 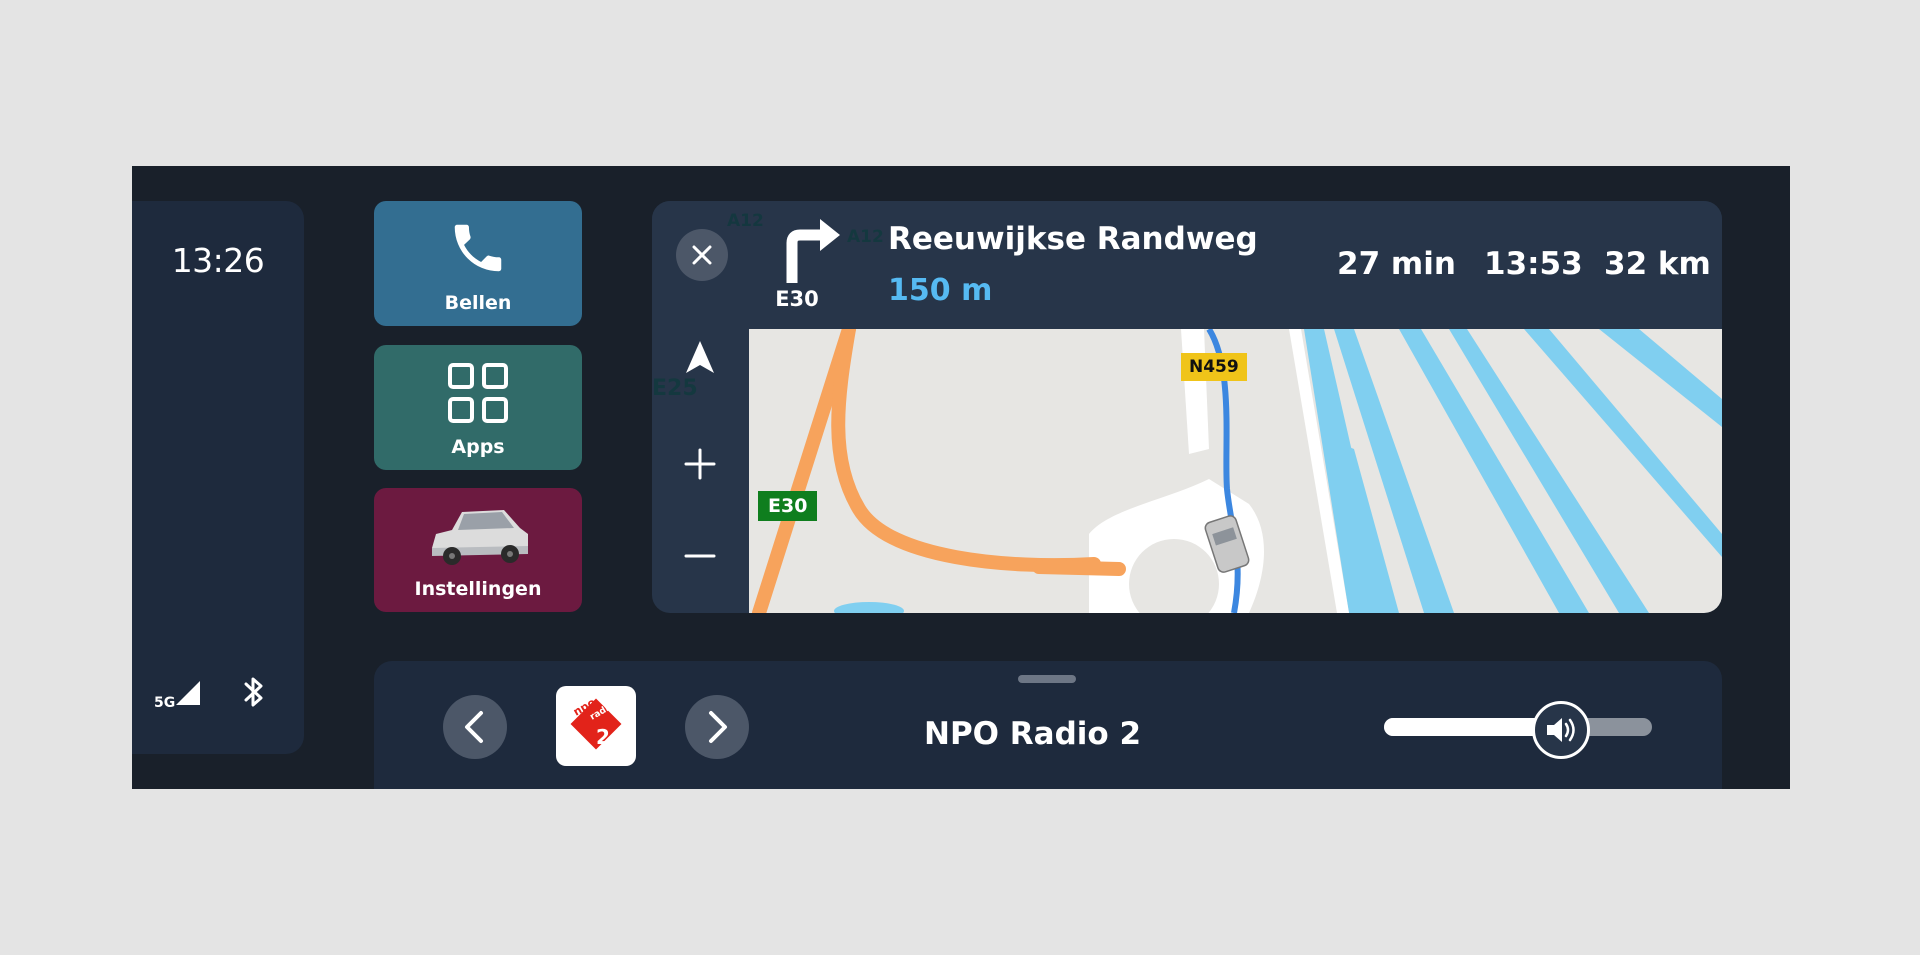 I want to click on zoom-in-icon, so click(x=700, y=464).